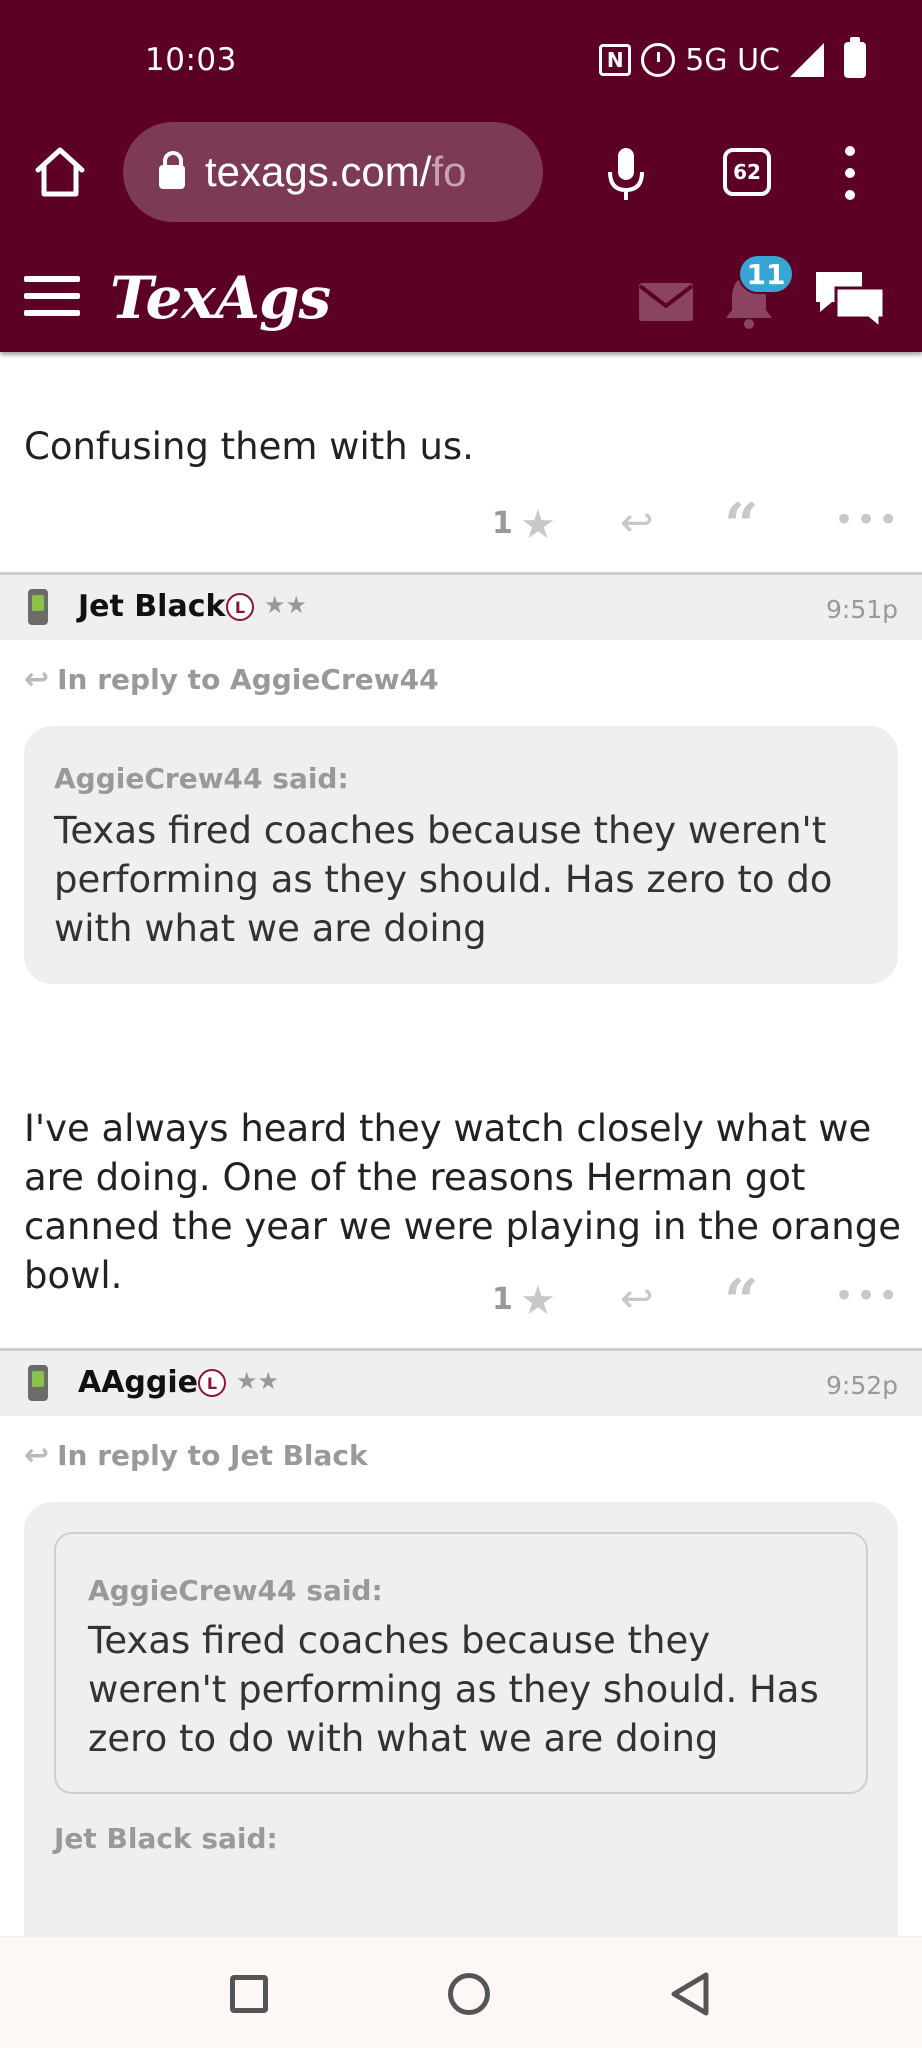 This screenshot has width=922, height=2048. I want to click on url-text: texags.com/fo, so click(336, 171).